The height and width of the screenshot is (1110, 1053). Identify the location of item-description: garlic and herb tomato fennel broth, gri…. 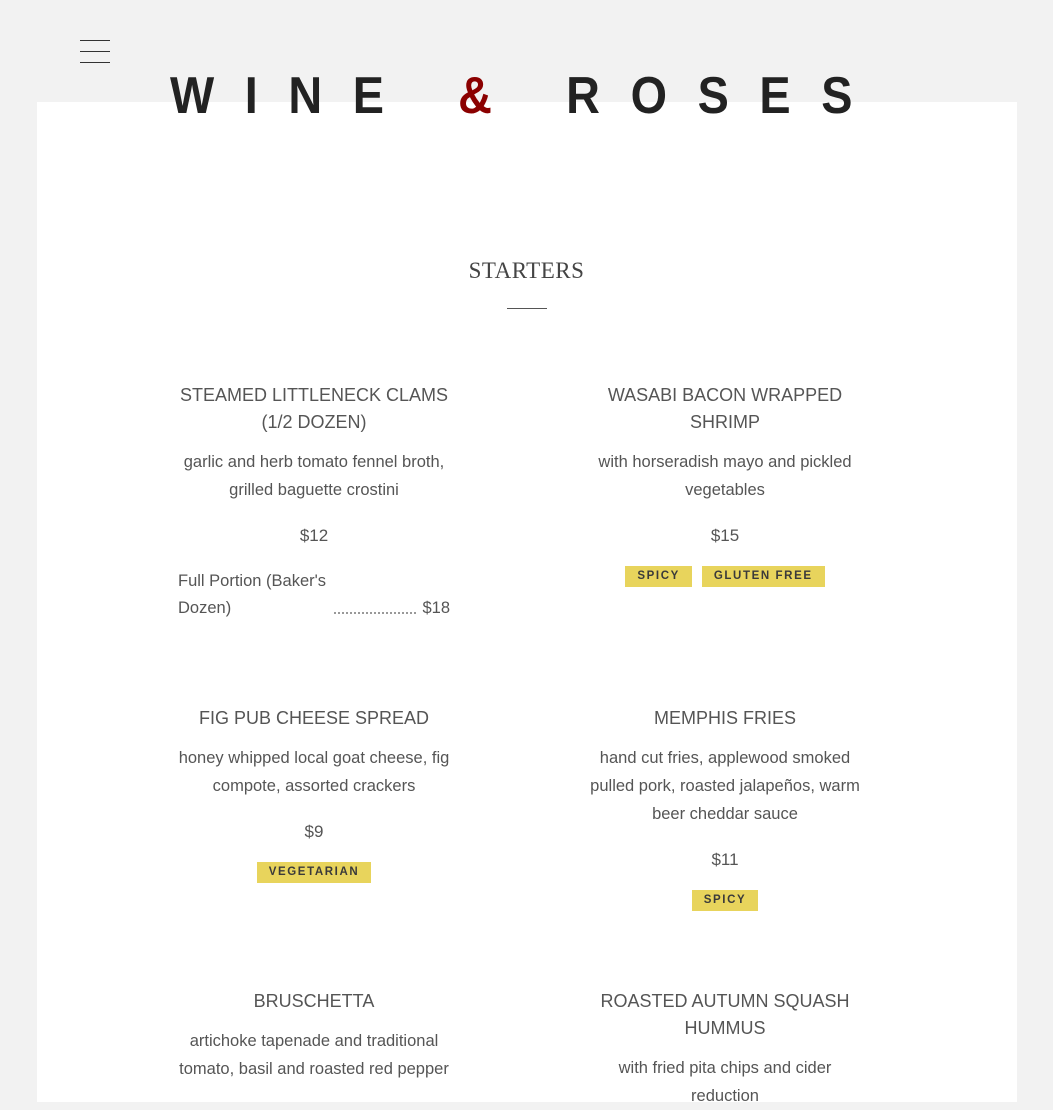
(314, 476).